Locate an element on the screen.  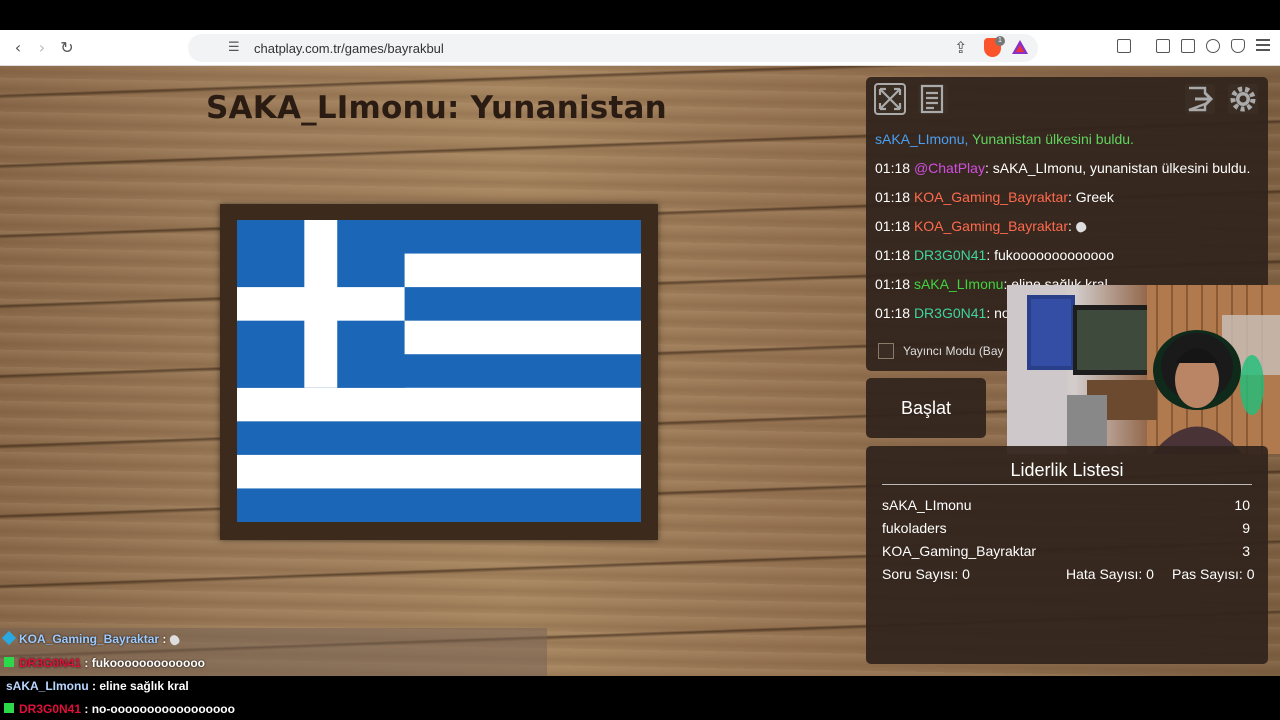
chat-message: 01:18 DR3G0N41: fukooooooooooooo is located at coordinates (994, 255).